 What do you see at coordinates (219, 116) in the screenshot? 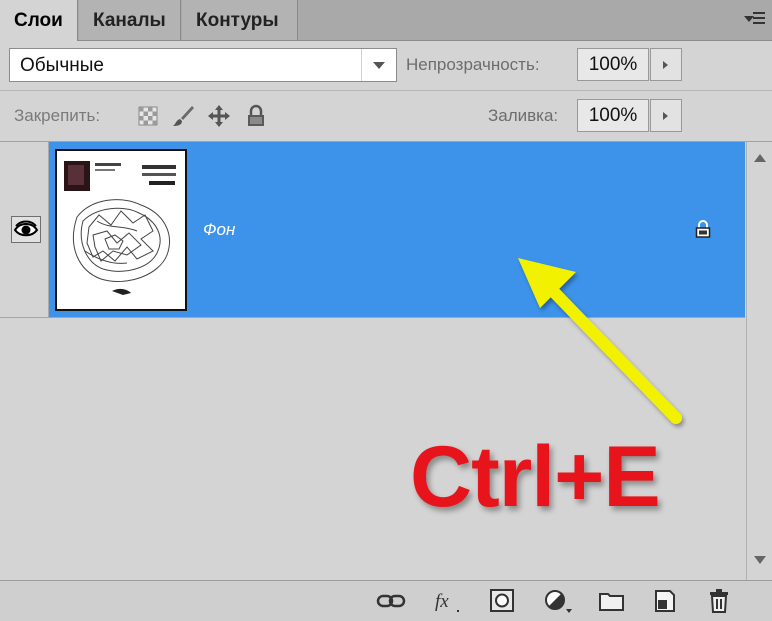
I see `lock-position-icon` at bounding box center [219, 116].